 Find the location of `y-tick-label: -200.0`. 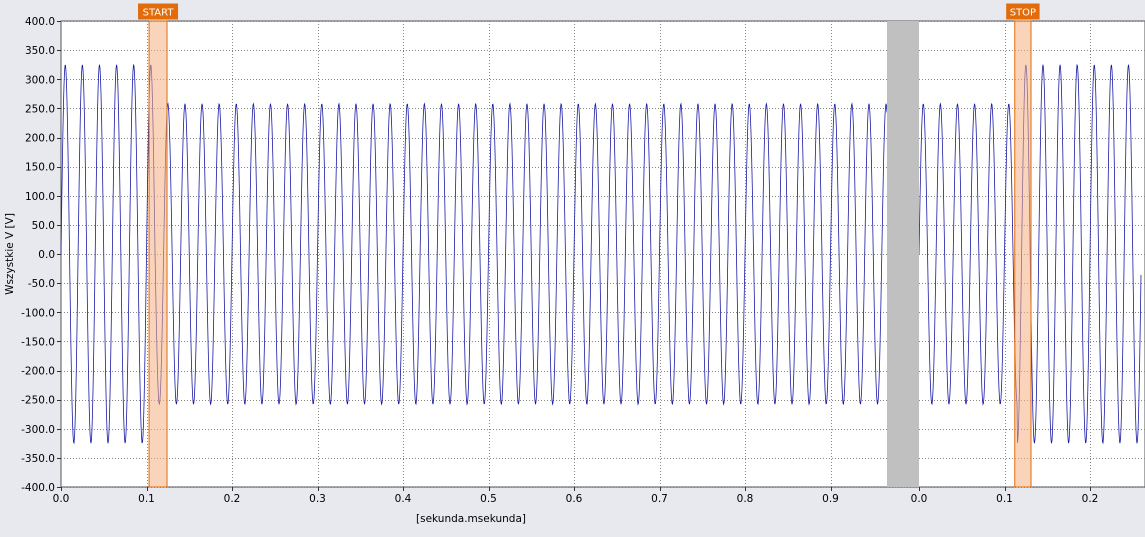

y-tick-label: -200.0 is located at coordinates (38, 372).